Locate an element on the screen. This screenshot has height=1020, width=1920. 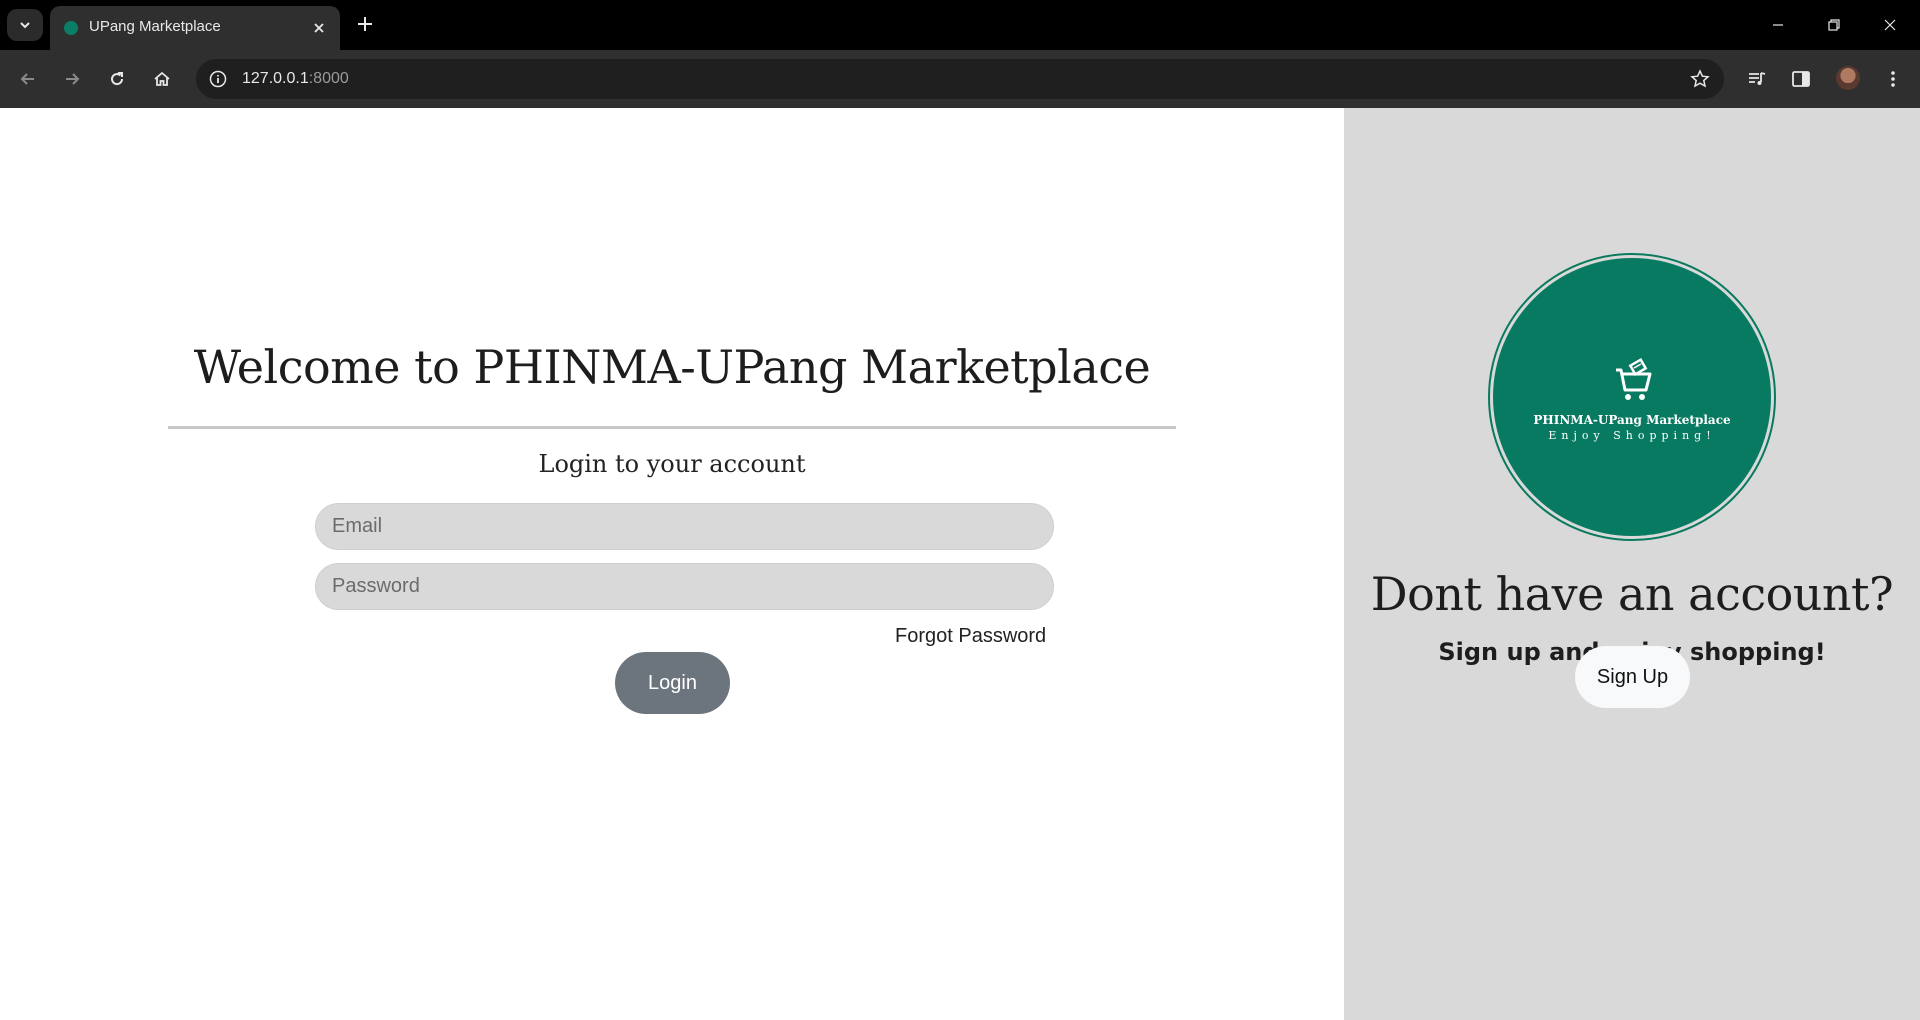
home-button is located at coordinates (162, 79).